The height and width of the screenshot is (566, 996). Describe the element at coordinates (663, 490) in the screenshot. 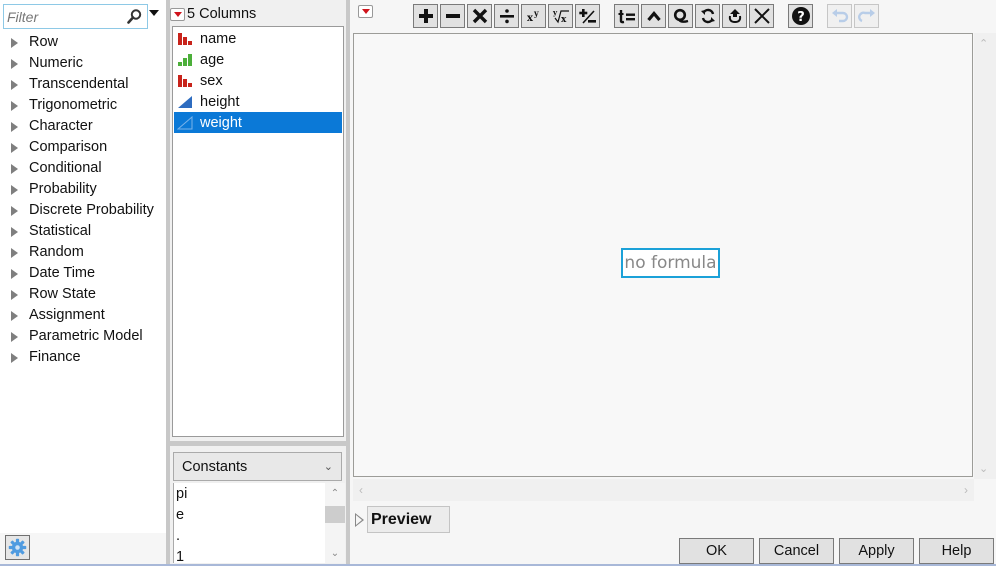

I see `formula-horizontal-scrollbar: ‹ ›` at that location.